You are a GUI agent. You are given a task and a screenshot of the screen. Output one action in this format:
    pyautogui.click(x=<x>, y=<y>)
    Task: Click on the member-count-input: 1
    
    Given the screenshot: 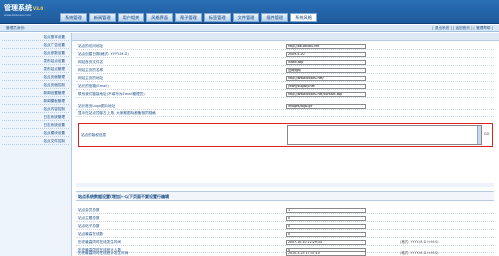 What is the action you would take?
    pyautogui.click(x=326, y=210)
    